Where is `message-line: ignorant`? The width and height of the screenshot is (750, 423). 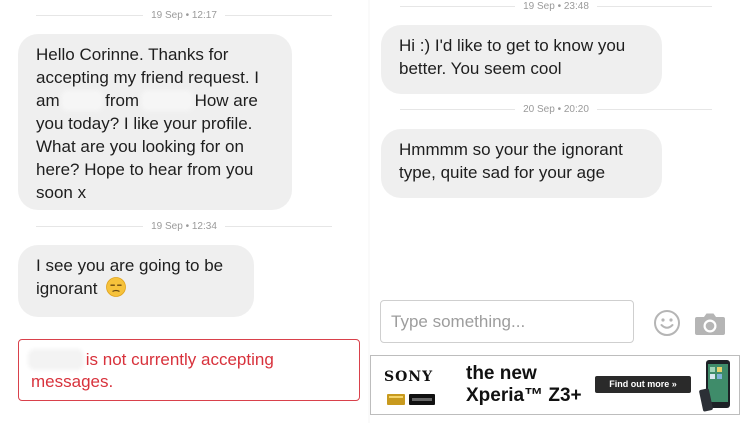
message-line: ignorant is located at coordinates (136, 288).